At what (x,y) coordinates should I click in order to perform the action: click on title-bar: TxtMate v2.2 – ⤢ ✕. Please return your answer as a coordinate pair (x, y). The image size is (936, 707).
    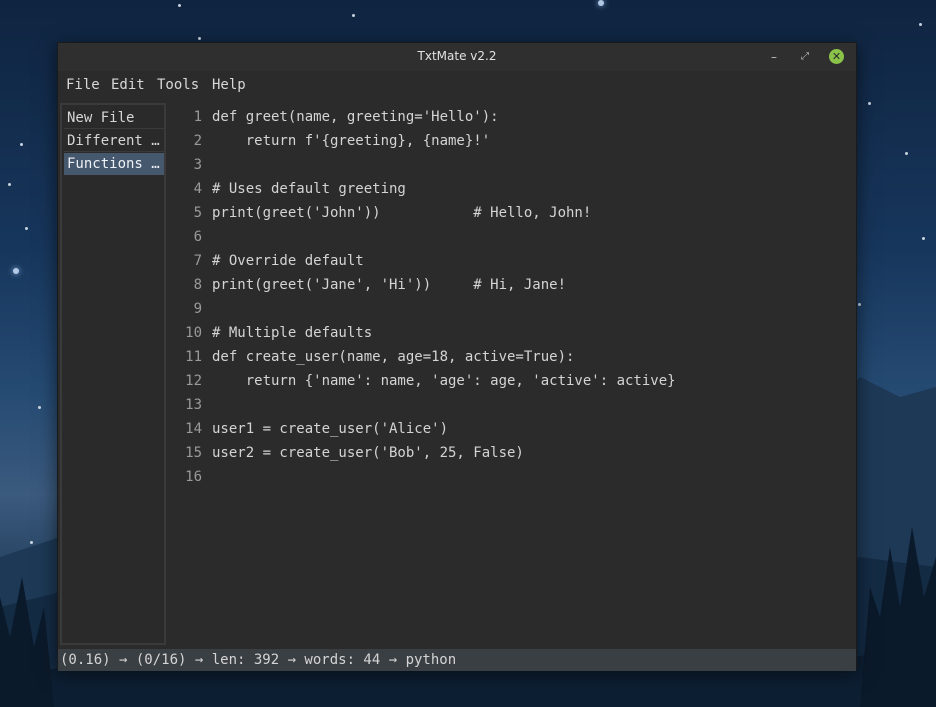
    Looking at the image, I should click on (457, 57).